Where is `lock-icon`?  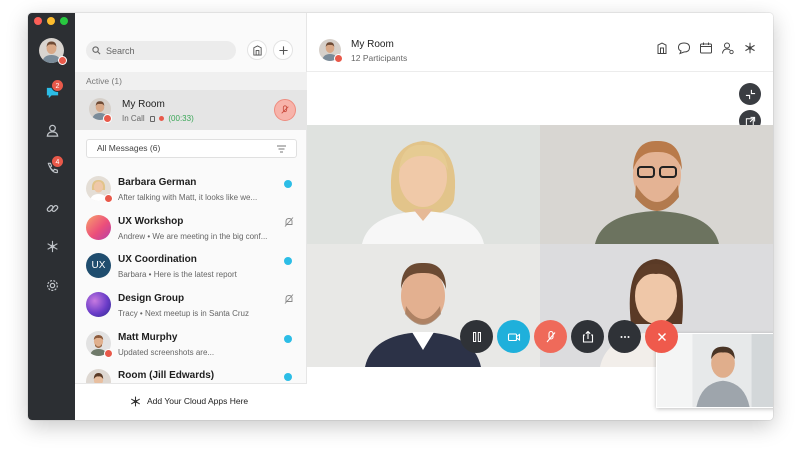
lock-icon is located at coordinates (152, 119).